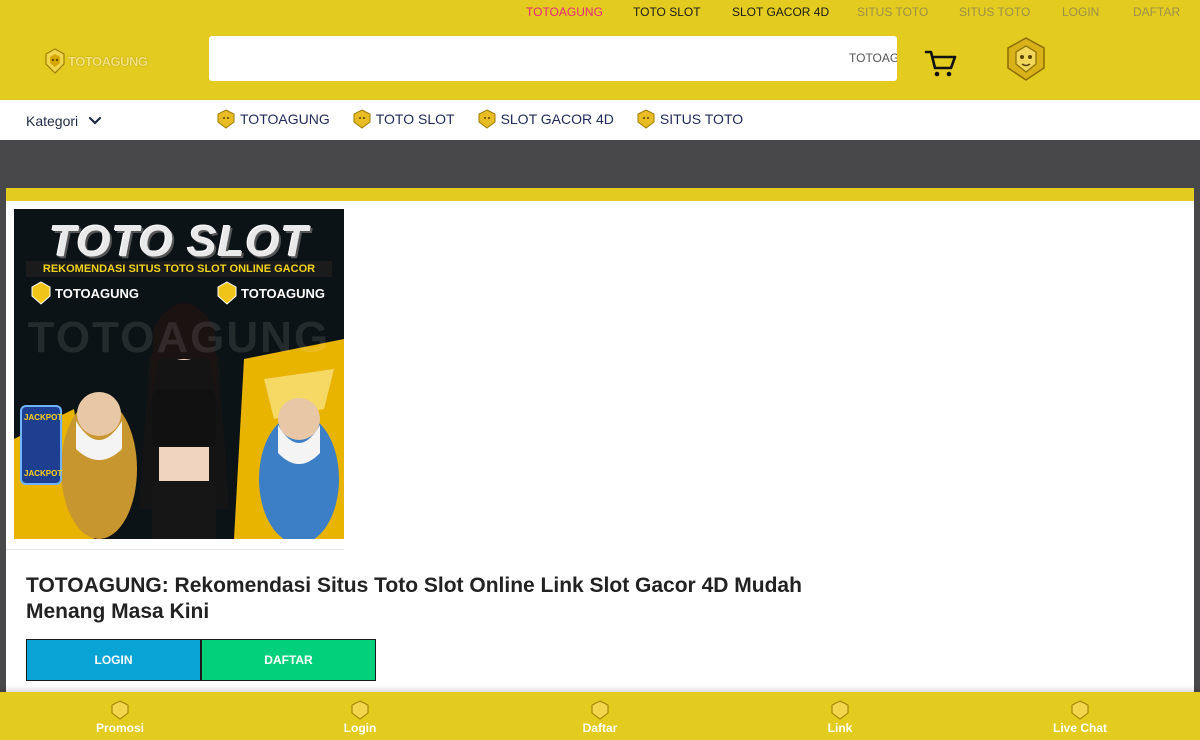 Image resolution: width=1200 pixels, height=740 pixels. Describe the element at coordinates (557, 119) in the screenshot. I see `category-link-label: SLOT GACOR 4D` at that location.